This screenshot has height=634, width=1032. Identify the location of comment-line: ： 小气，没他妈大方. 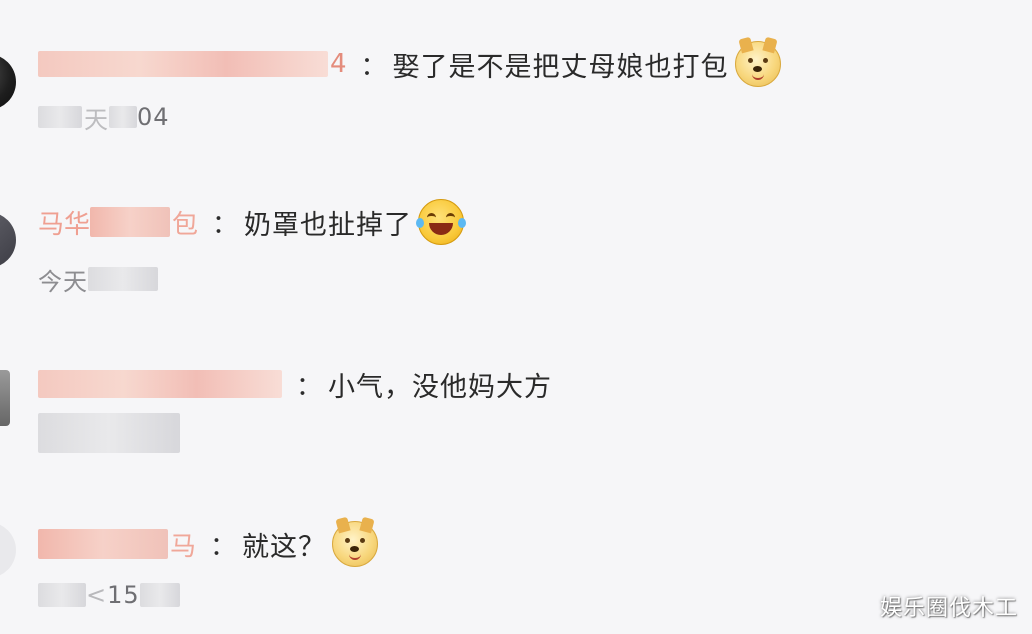
(295, 384).